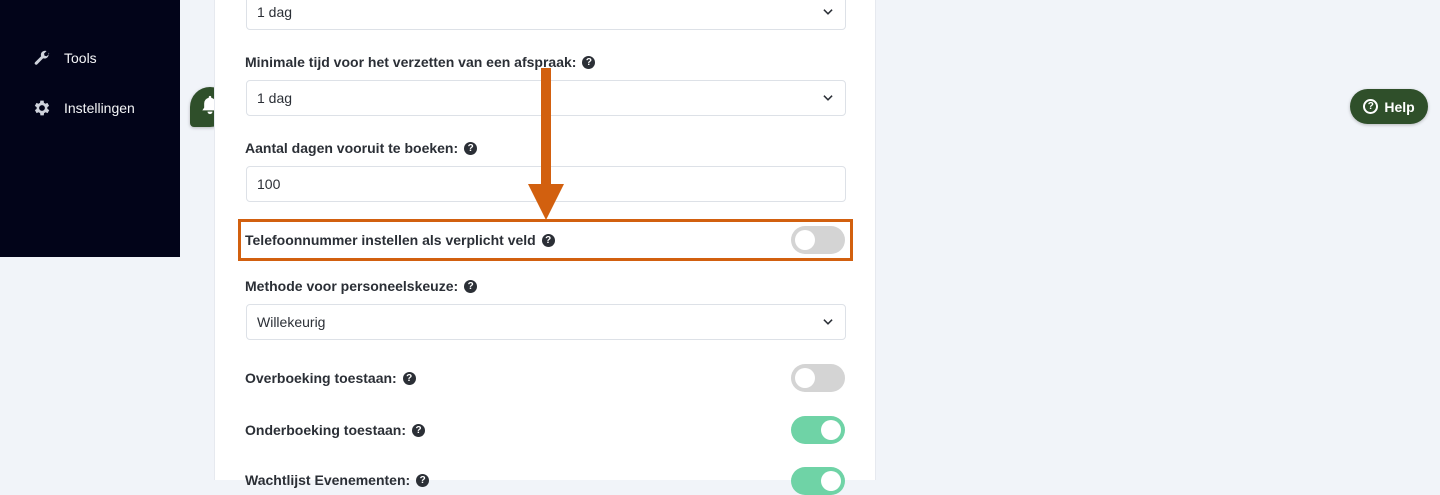 This screenshot has height=495, width=1440. I want to click on overbooking-toggle, so click(818, 378).